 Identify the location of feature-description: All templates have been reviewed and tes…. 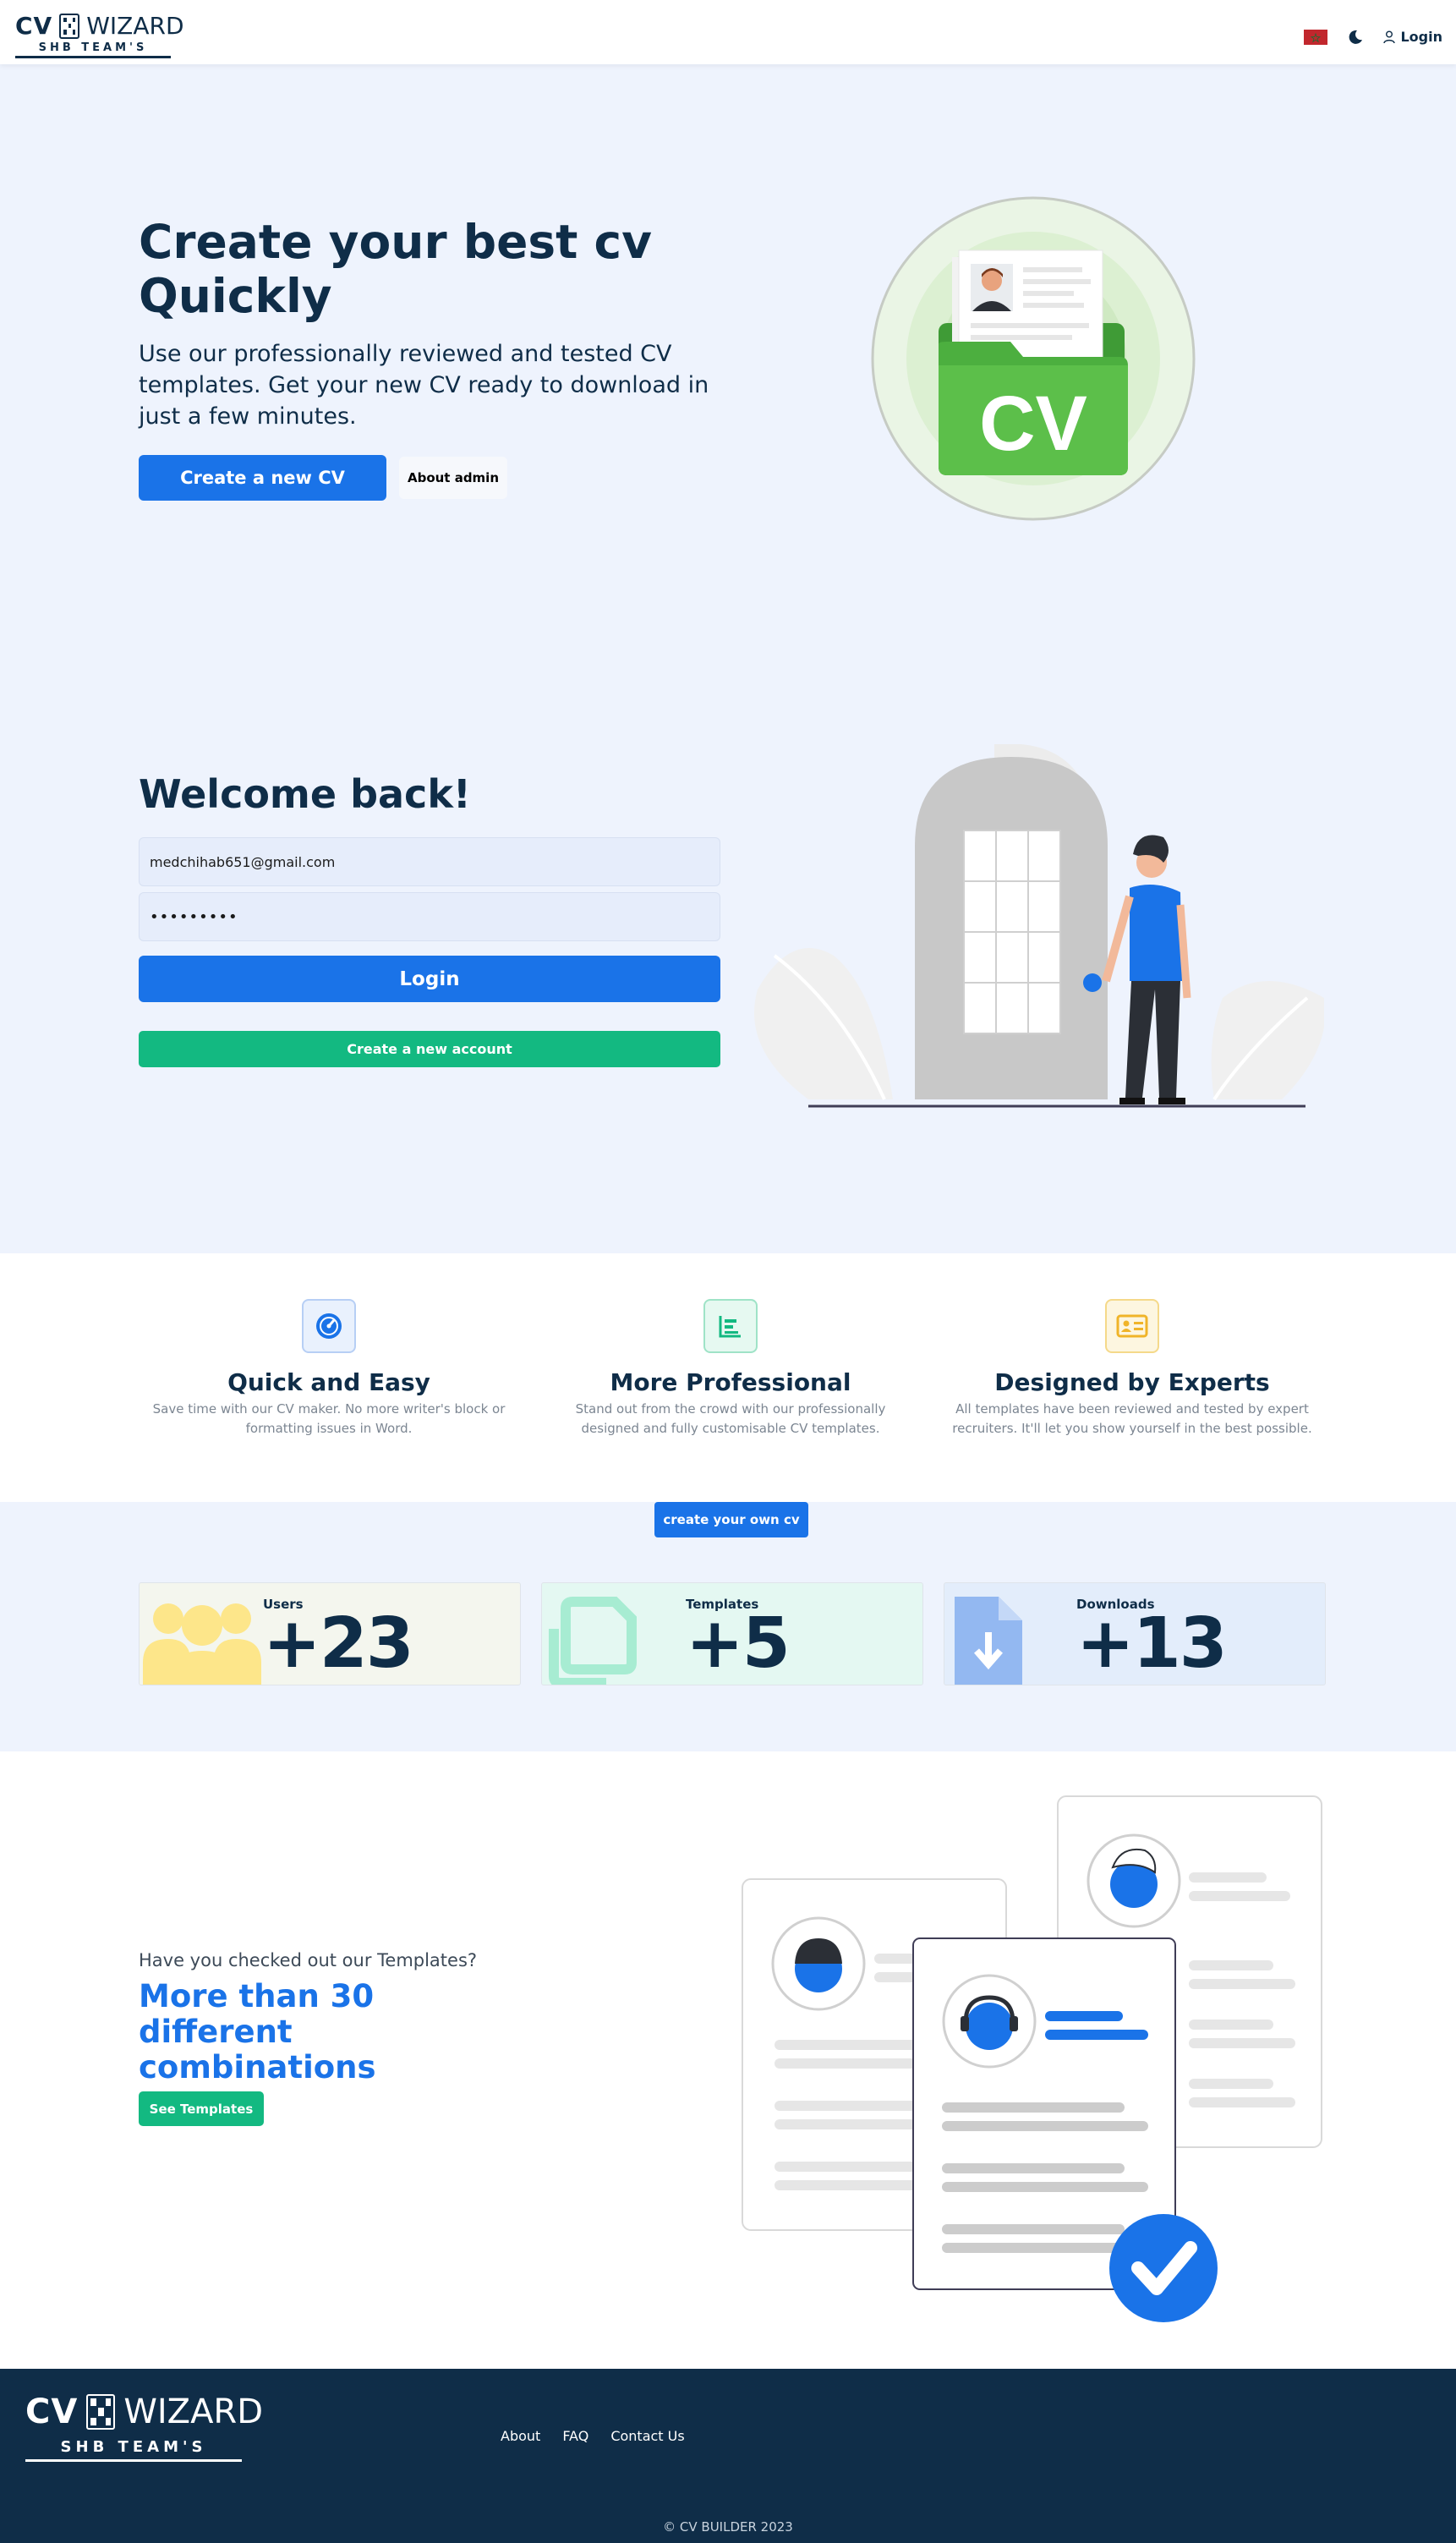
(1132, 1418).